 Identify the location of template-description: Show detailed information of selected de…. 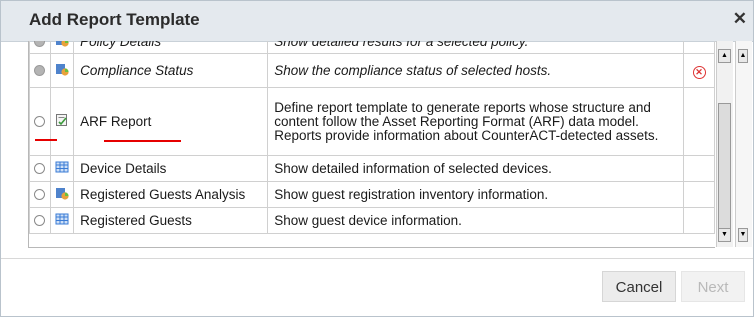
(476, 168).